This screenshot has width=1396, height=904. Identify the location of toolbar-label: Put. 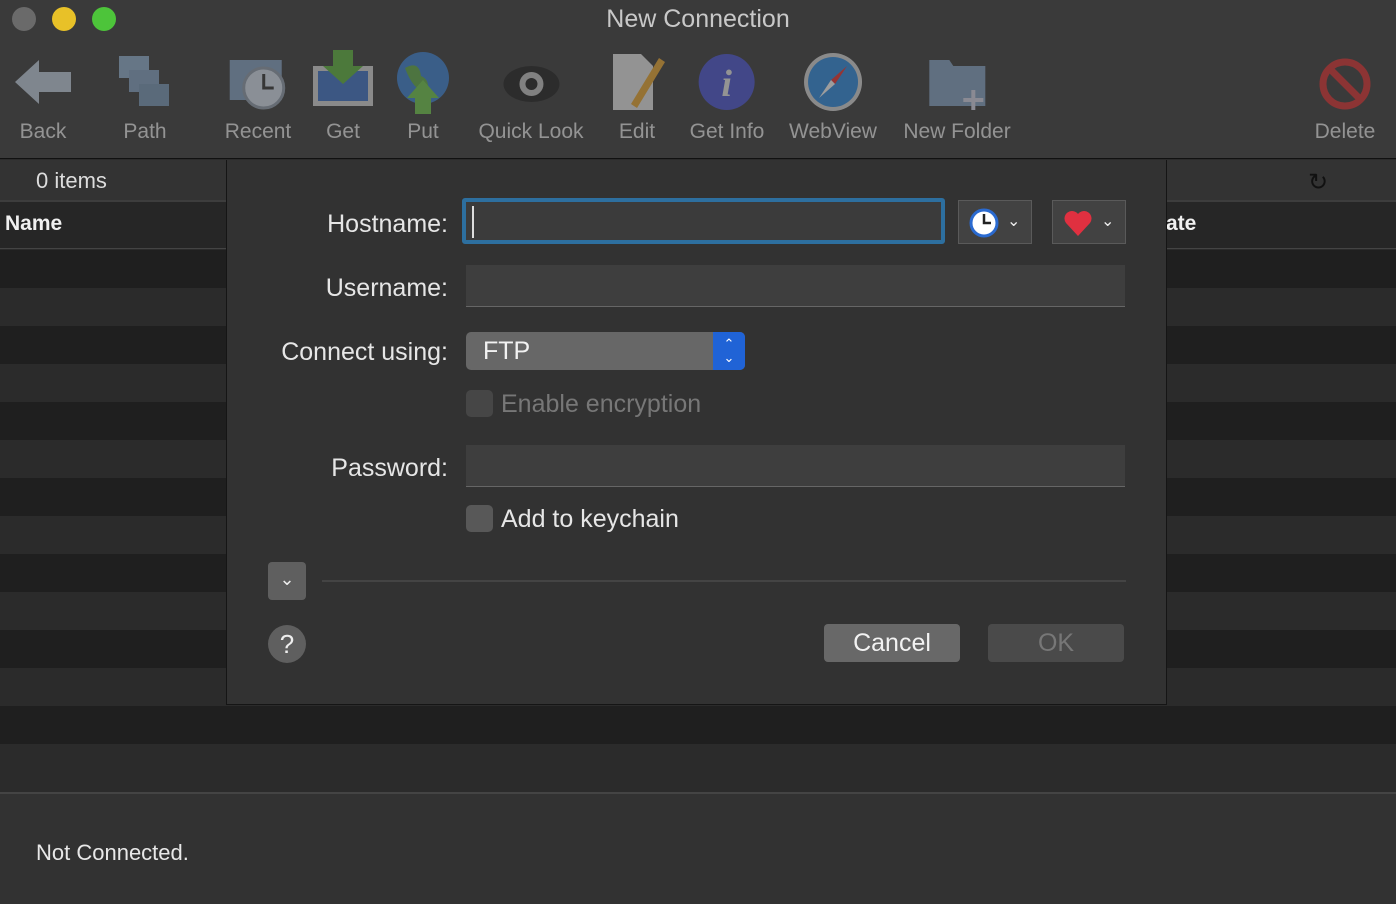
(423, 131).